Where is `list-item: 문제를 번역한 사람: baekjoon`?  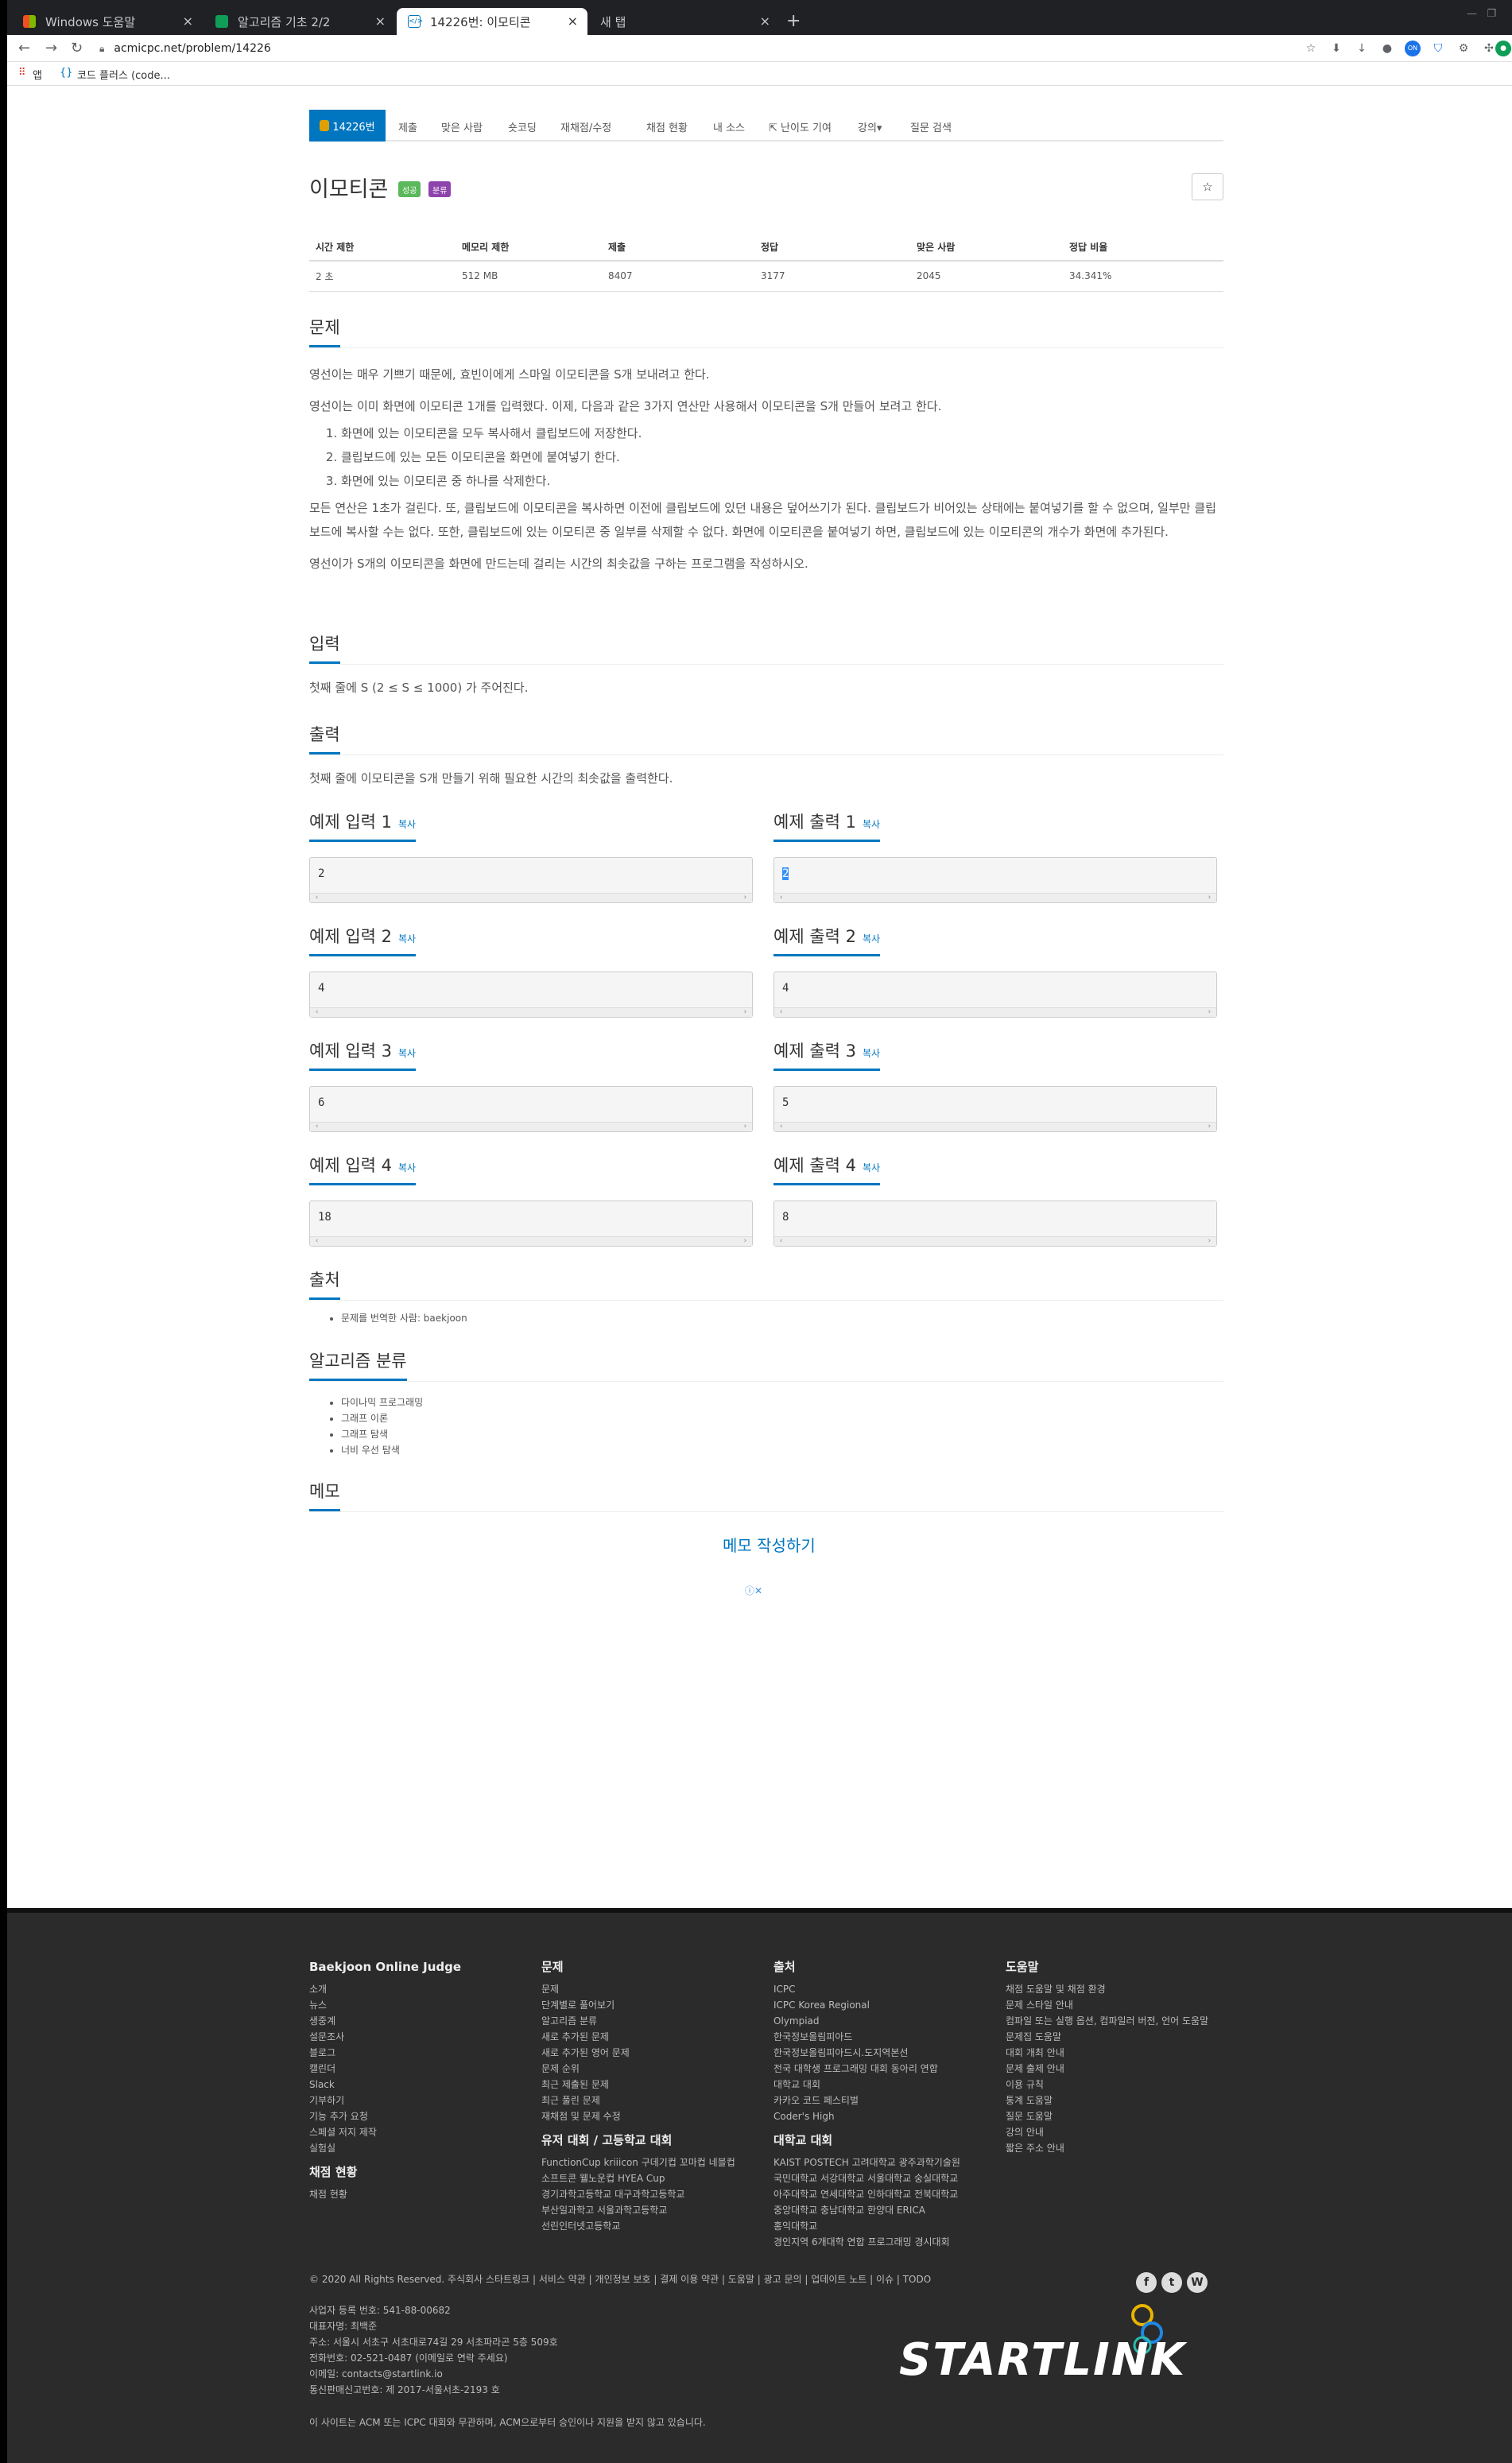
list-item: 문제를 번역한 사람: baekjoon is located at coordinates (404, 1318).